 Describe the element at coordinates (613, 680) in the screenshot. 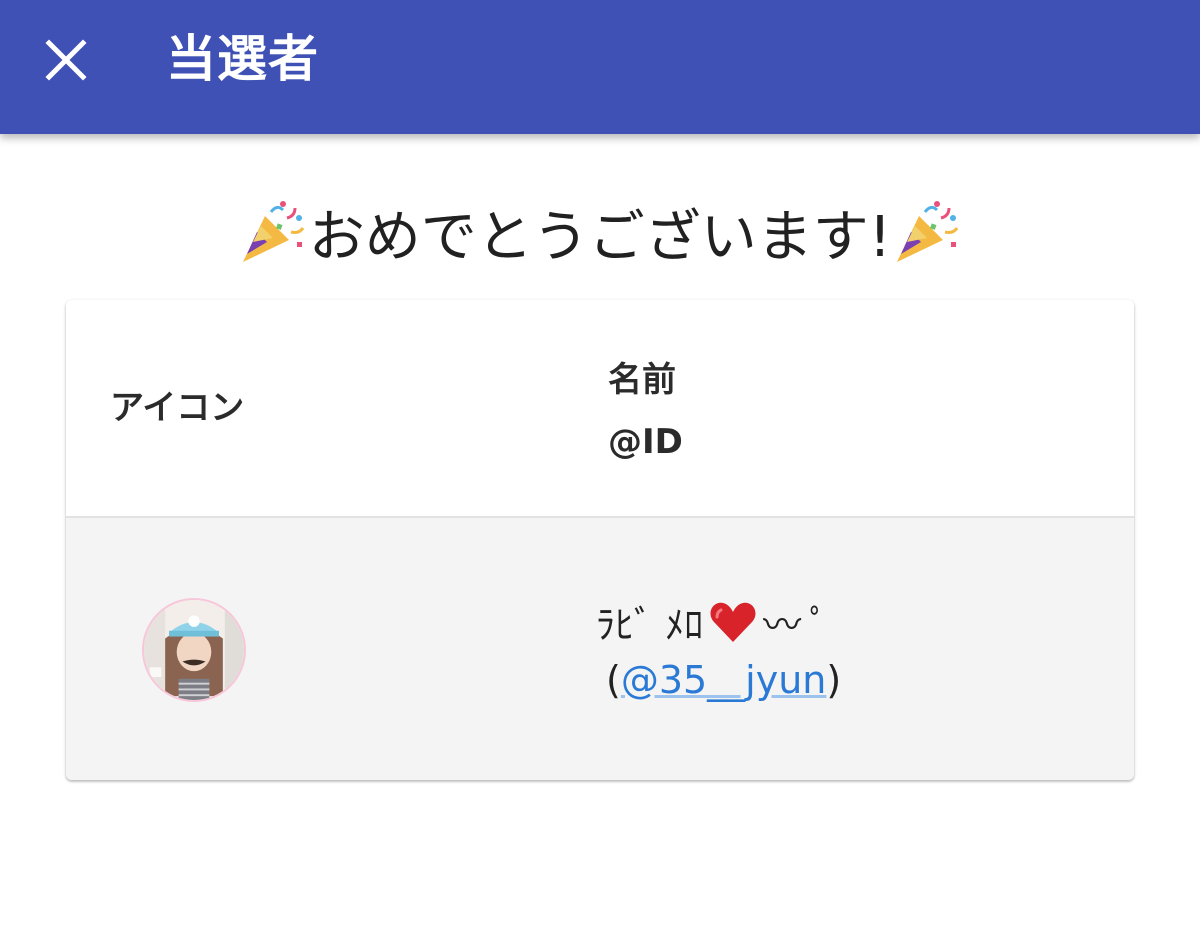

I see `winner-id-open-paren: (` at that location.